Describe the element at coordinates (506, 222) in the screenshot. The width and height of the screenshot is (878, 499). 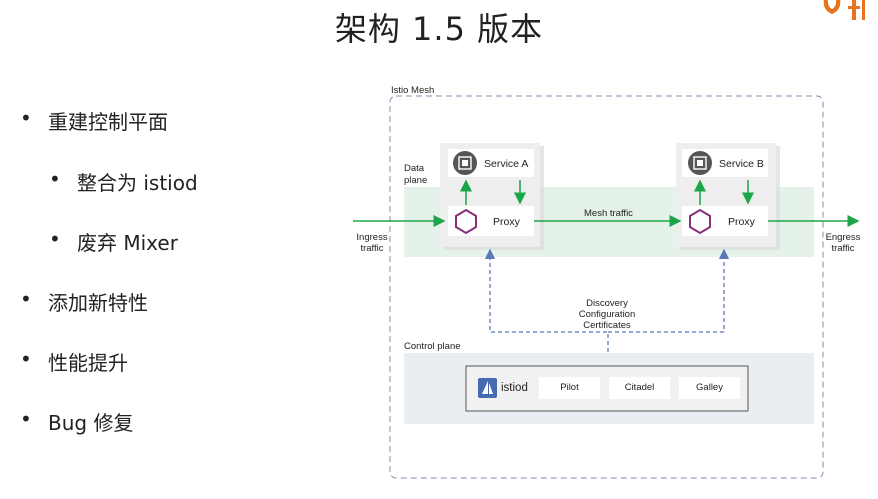
I see `proxy-a-label: Proxy` at that location.